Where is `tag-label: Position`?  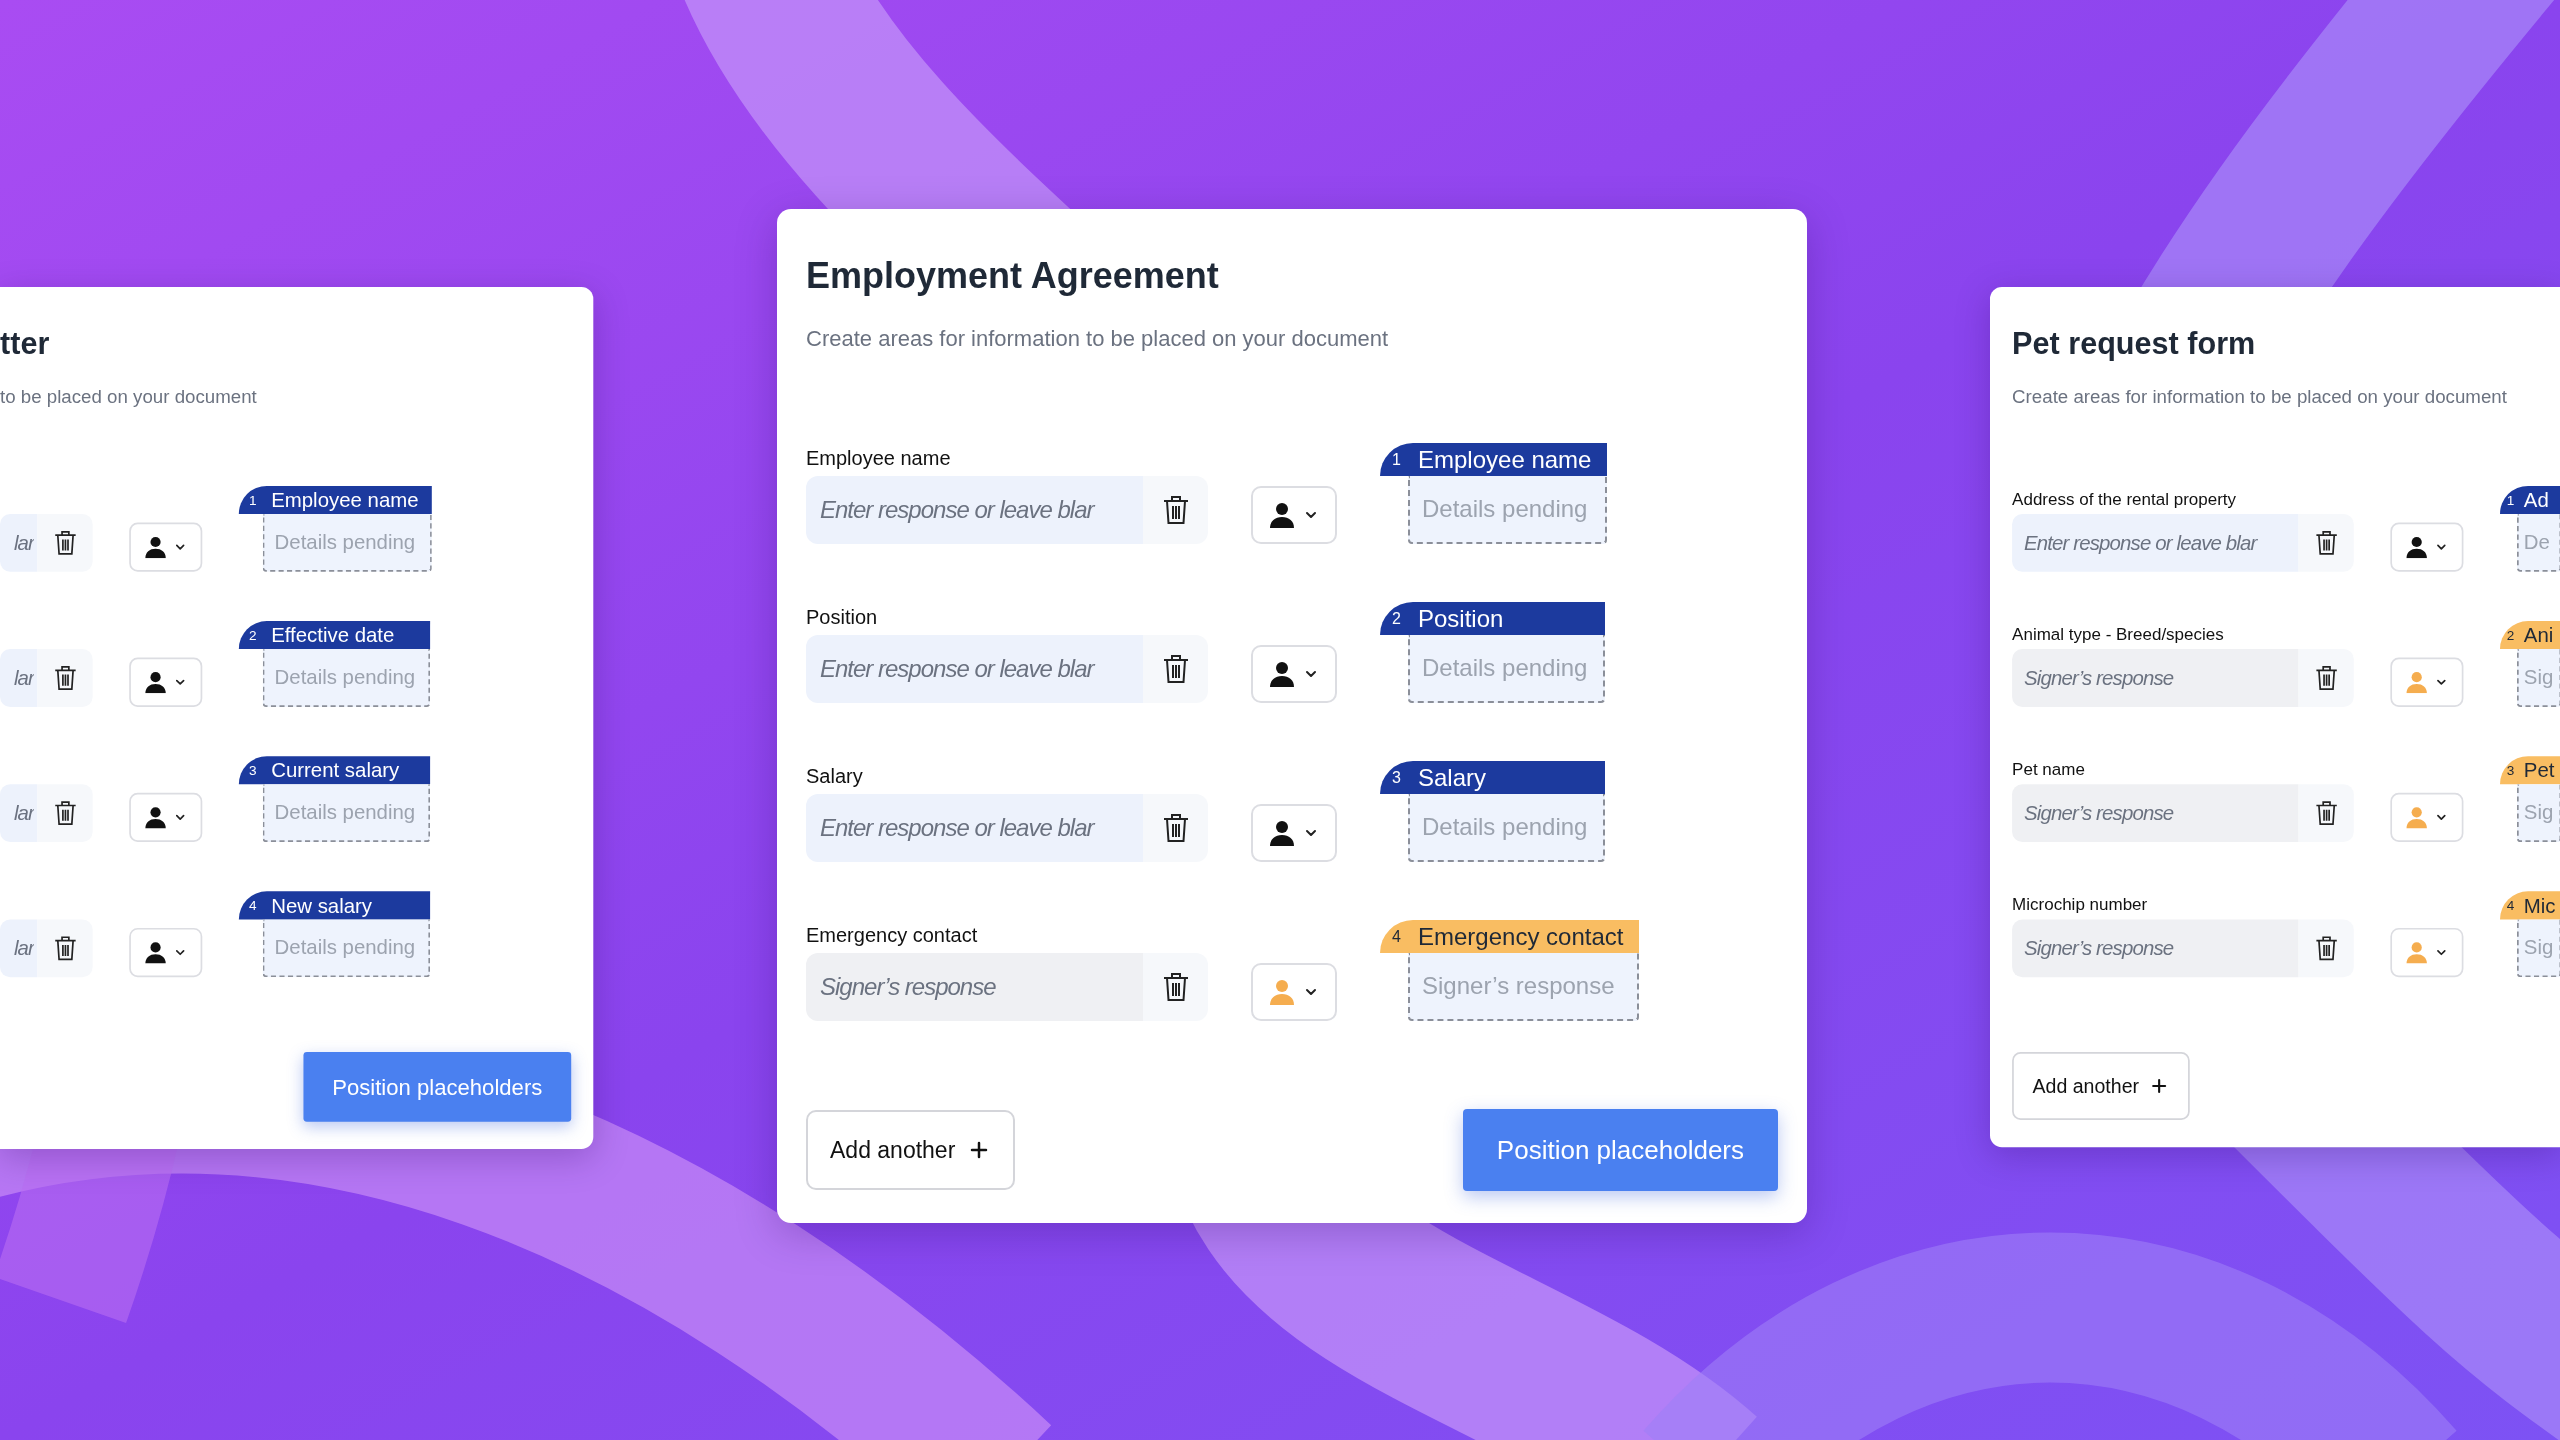 tag-label: Position is located at coordinates (1461, 618).